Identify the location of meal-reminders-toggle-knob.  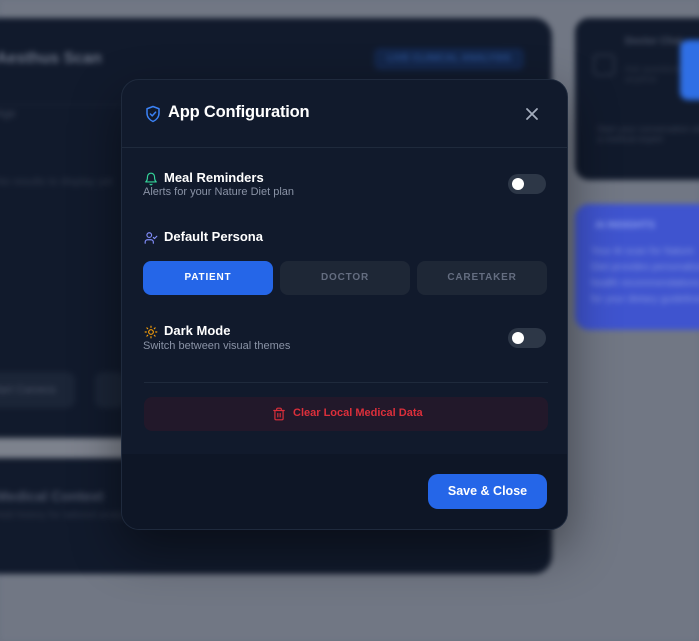
(518, 184).